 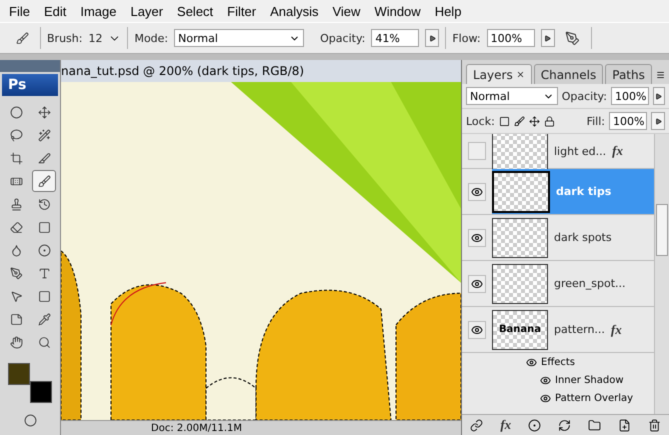 I want to click on panel-grip, so click(x=30, y=66).